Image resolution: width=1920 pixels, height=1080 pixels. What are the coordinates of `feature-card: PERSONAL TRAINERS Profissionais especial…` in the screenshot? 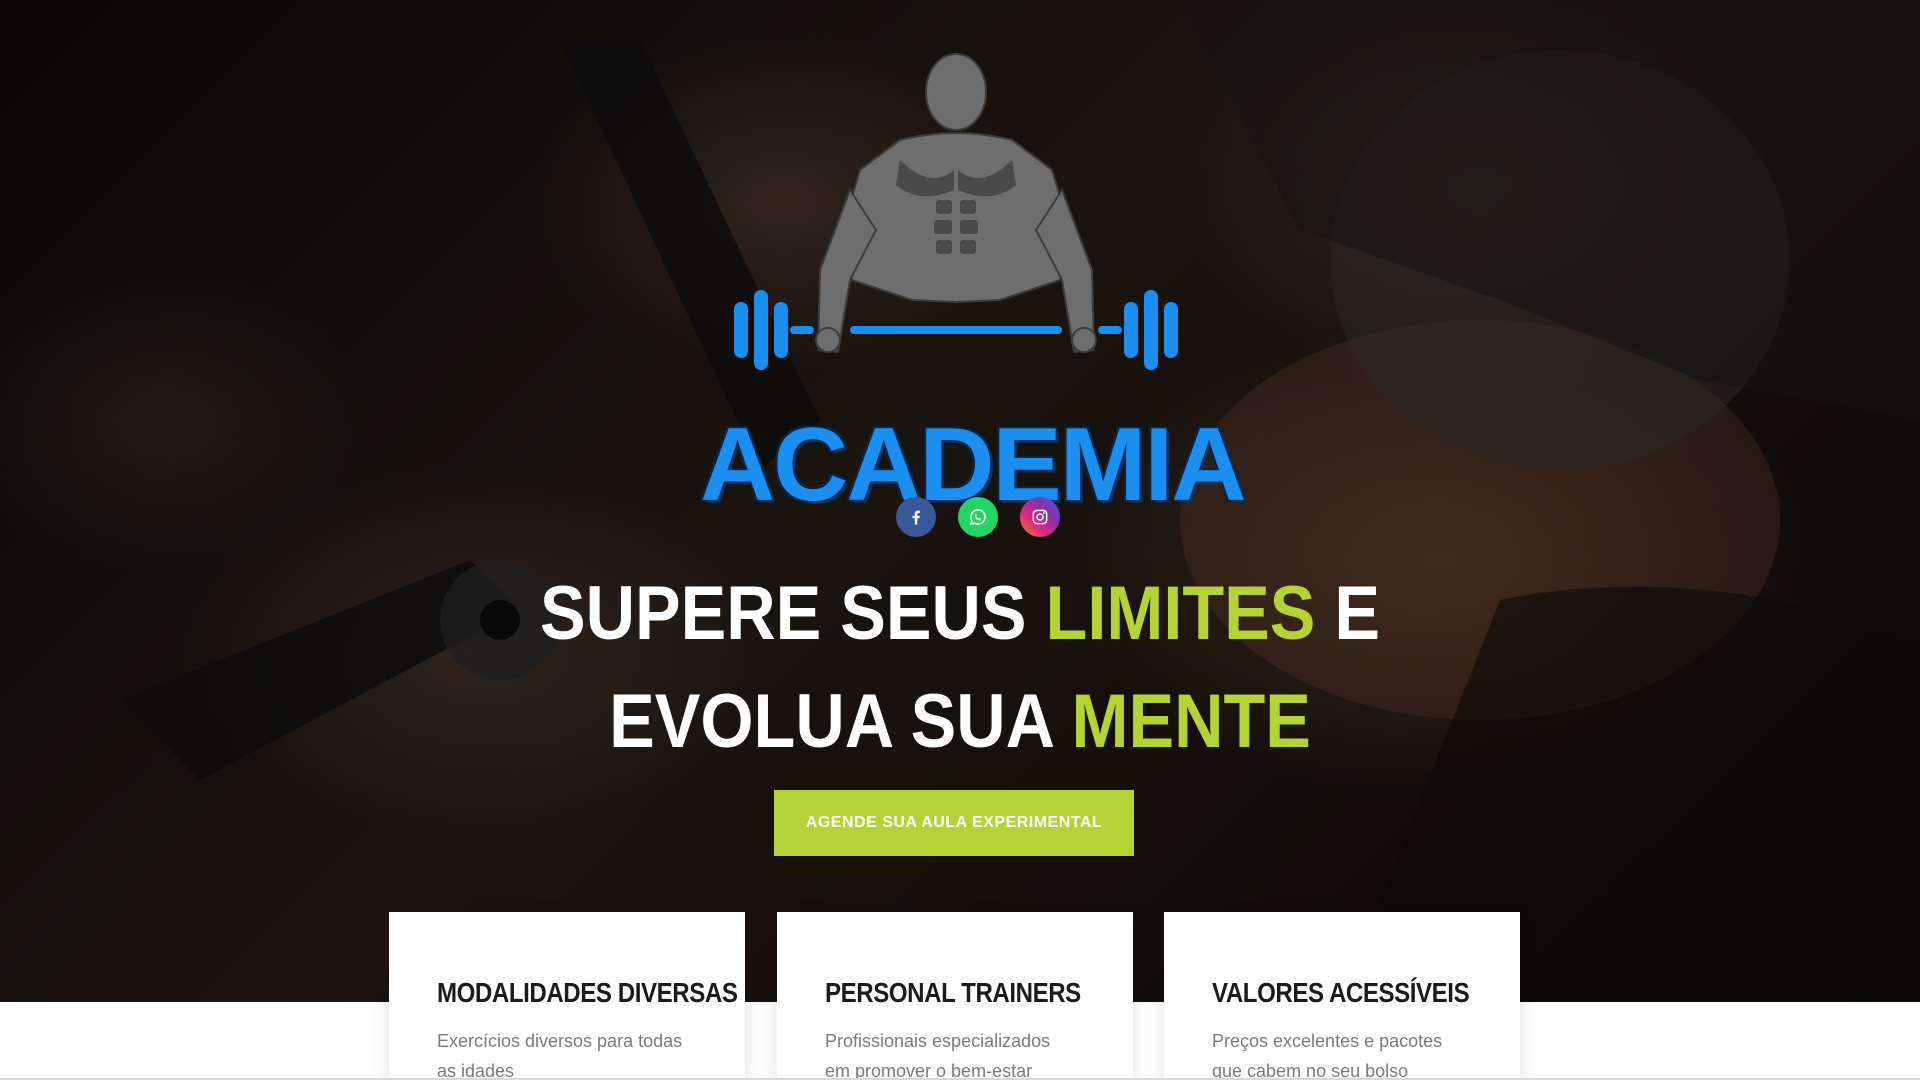 It's located at (955, 996).